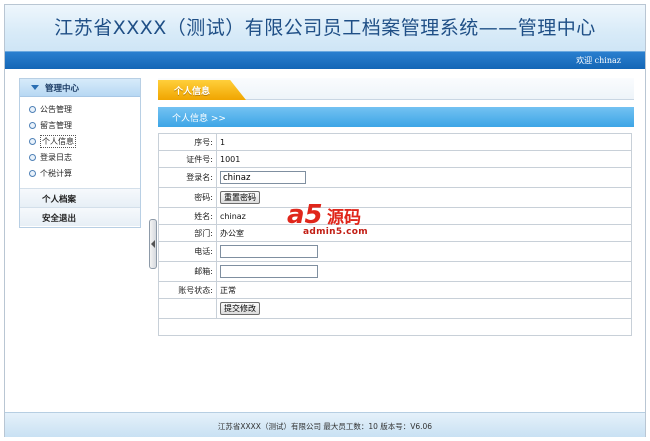 The image size is (650, 441). What do you see at coordinates (240, 308) in the screenshot?
I see `submit-button: 提交修改` at bounding box center [240, 308].